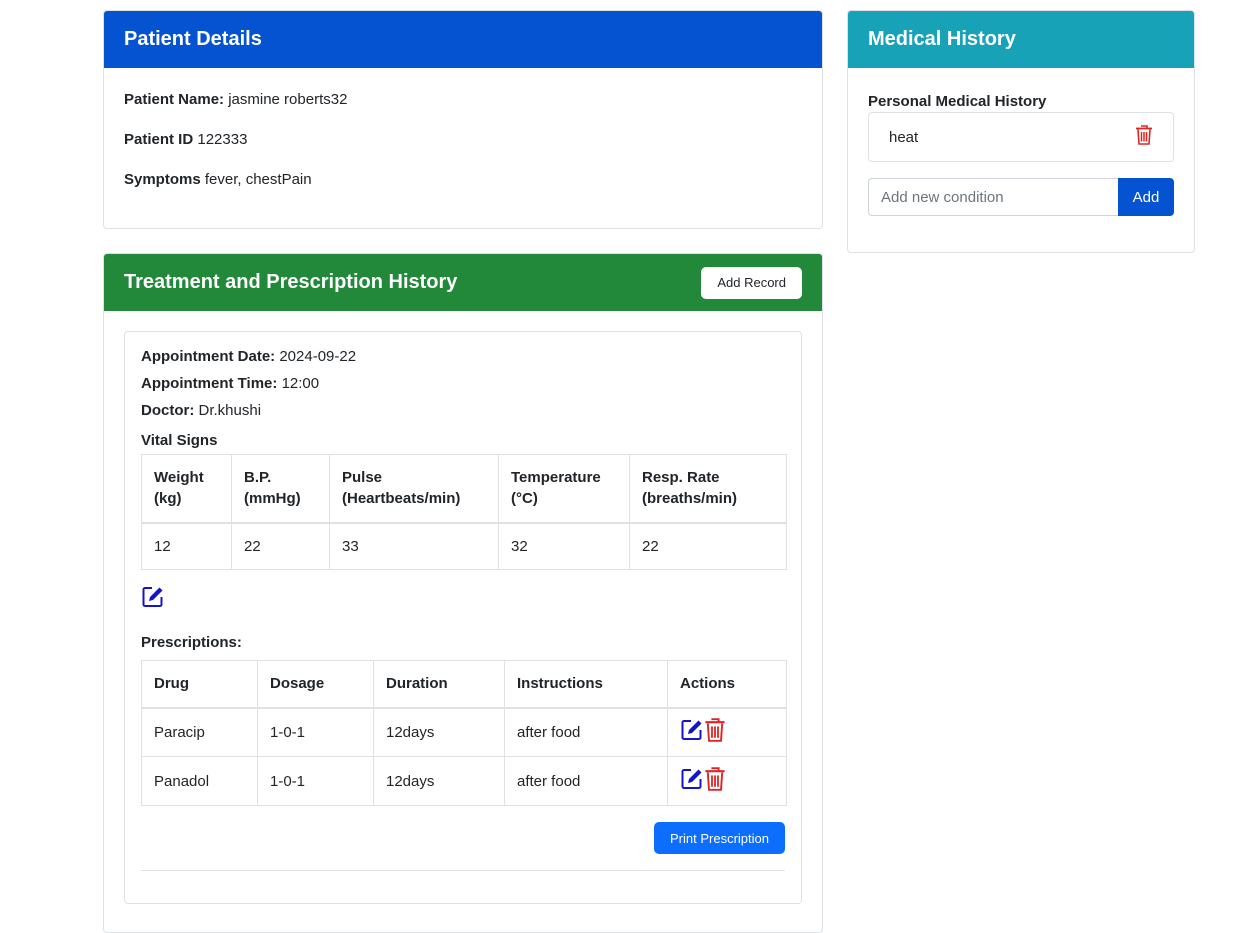 This screenshot has height=933, width=1236. I want to click on vitals-header-pulse: Pulse (Heartbeats/min), so click(414, 488).